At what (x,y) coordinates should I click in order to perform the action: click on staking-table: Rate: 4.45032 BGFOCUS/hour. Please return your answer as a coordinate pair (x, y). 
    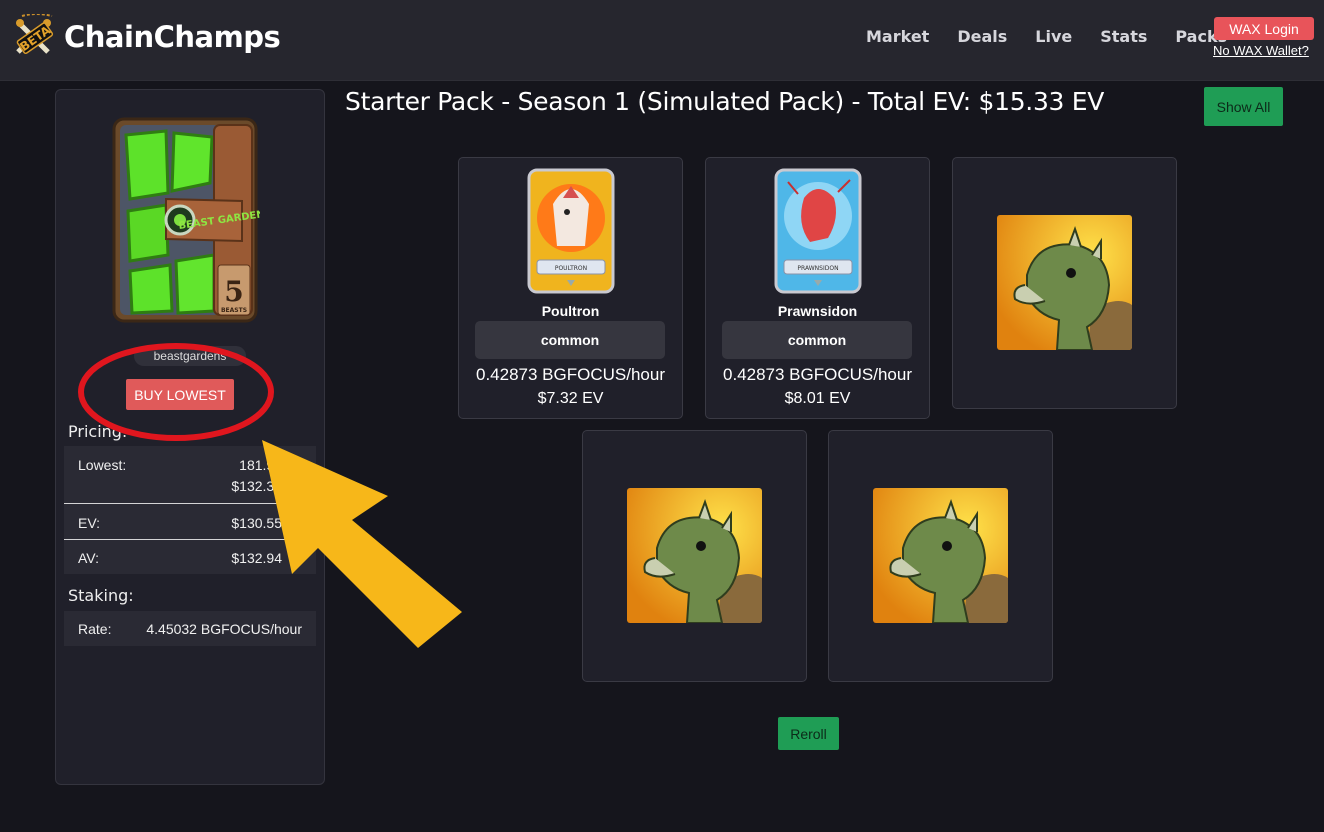
    Looking at the image, I should click on (190, 628).